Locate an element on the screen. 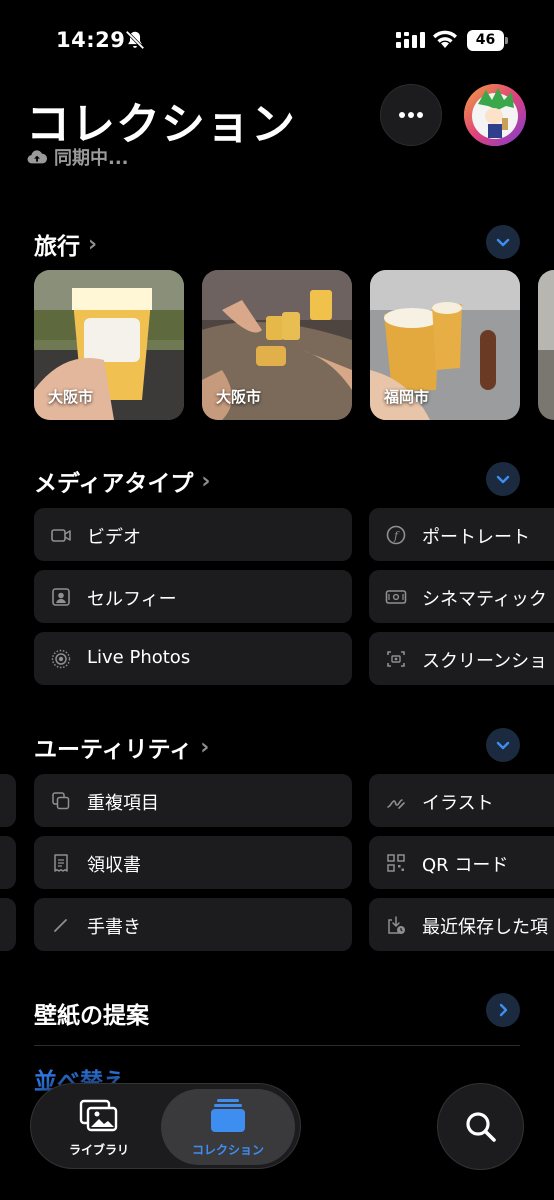 Image resolution: width=554 pixels, height=1200 pixels. utility-label: 重複項目 is located at coordinates (123, 803).